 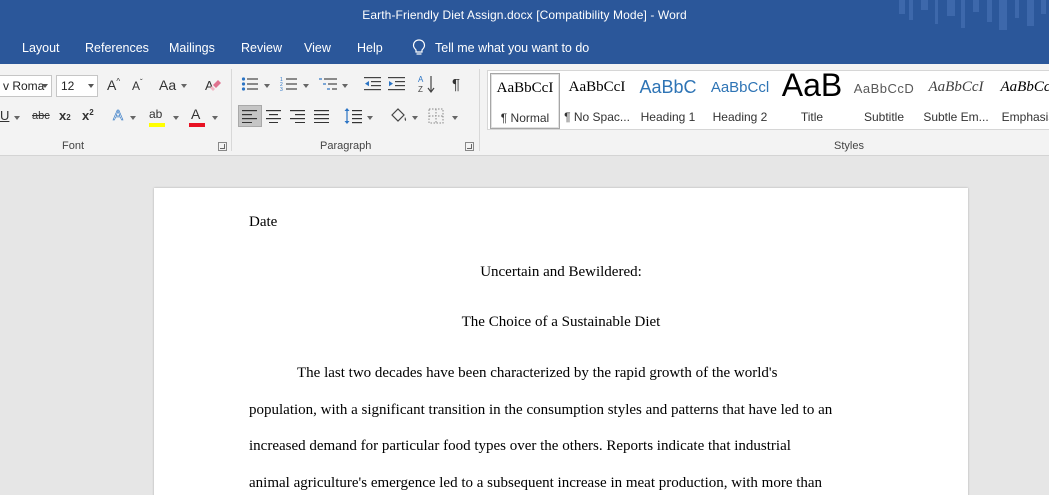 What do you see at coordinates (561, 272) in the screenshot?
I see `doc-title-line-1: Uncertain and Bewildered:` at bounding box center [561, 272].